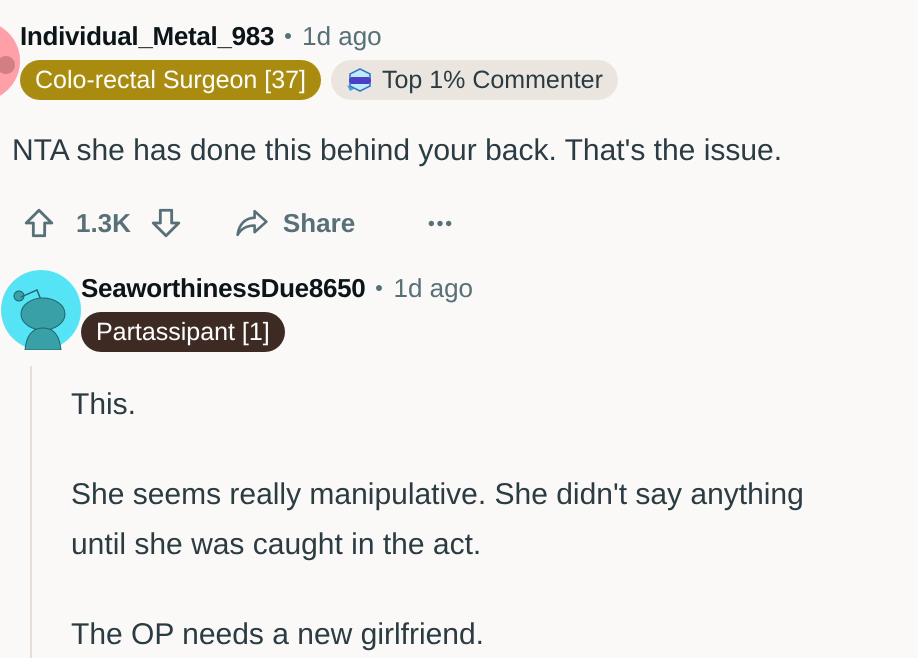 This screenshot has height=658, width=918. Describe the element at coordinates (170, 80) in the screenshot. I see `user-flair: Colo-rectal Surgeon [37]` at that location.